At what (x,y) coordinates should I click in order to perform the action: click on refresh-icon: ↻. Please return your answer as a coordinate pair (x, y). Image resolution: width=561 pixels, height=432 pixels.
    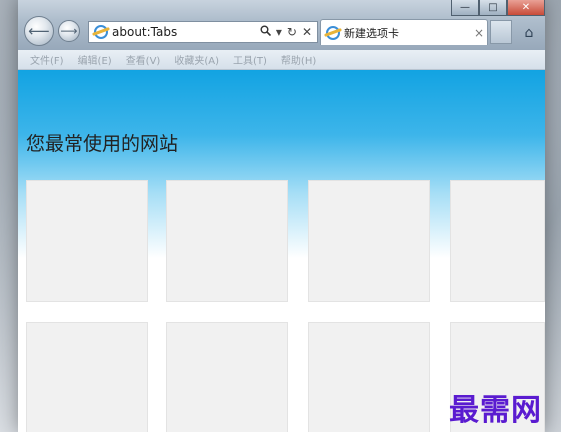
    Looking at the image, I should click on (292, 32).